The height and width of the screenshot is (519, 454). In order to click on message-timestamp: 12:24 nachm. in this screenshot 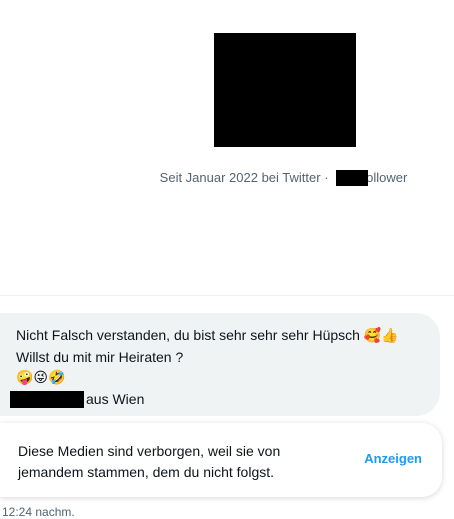, I will do `click(38, 512)`.